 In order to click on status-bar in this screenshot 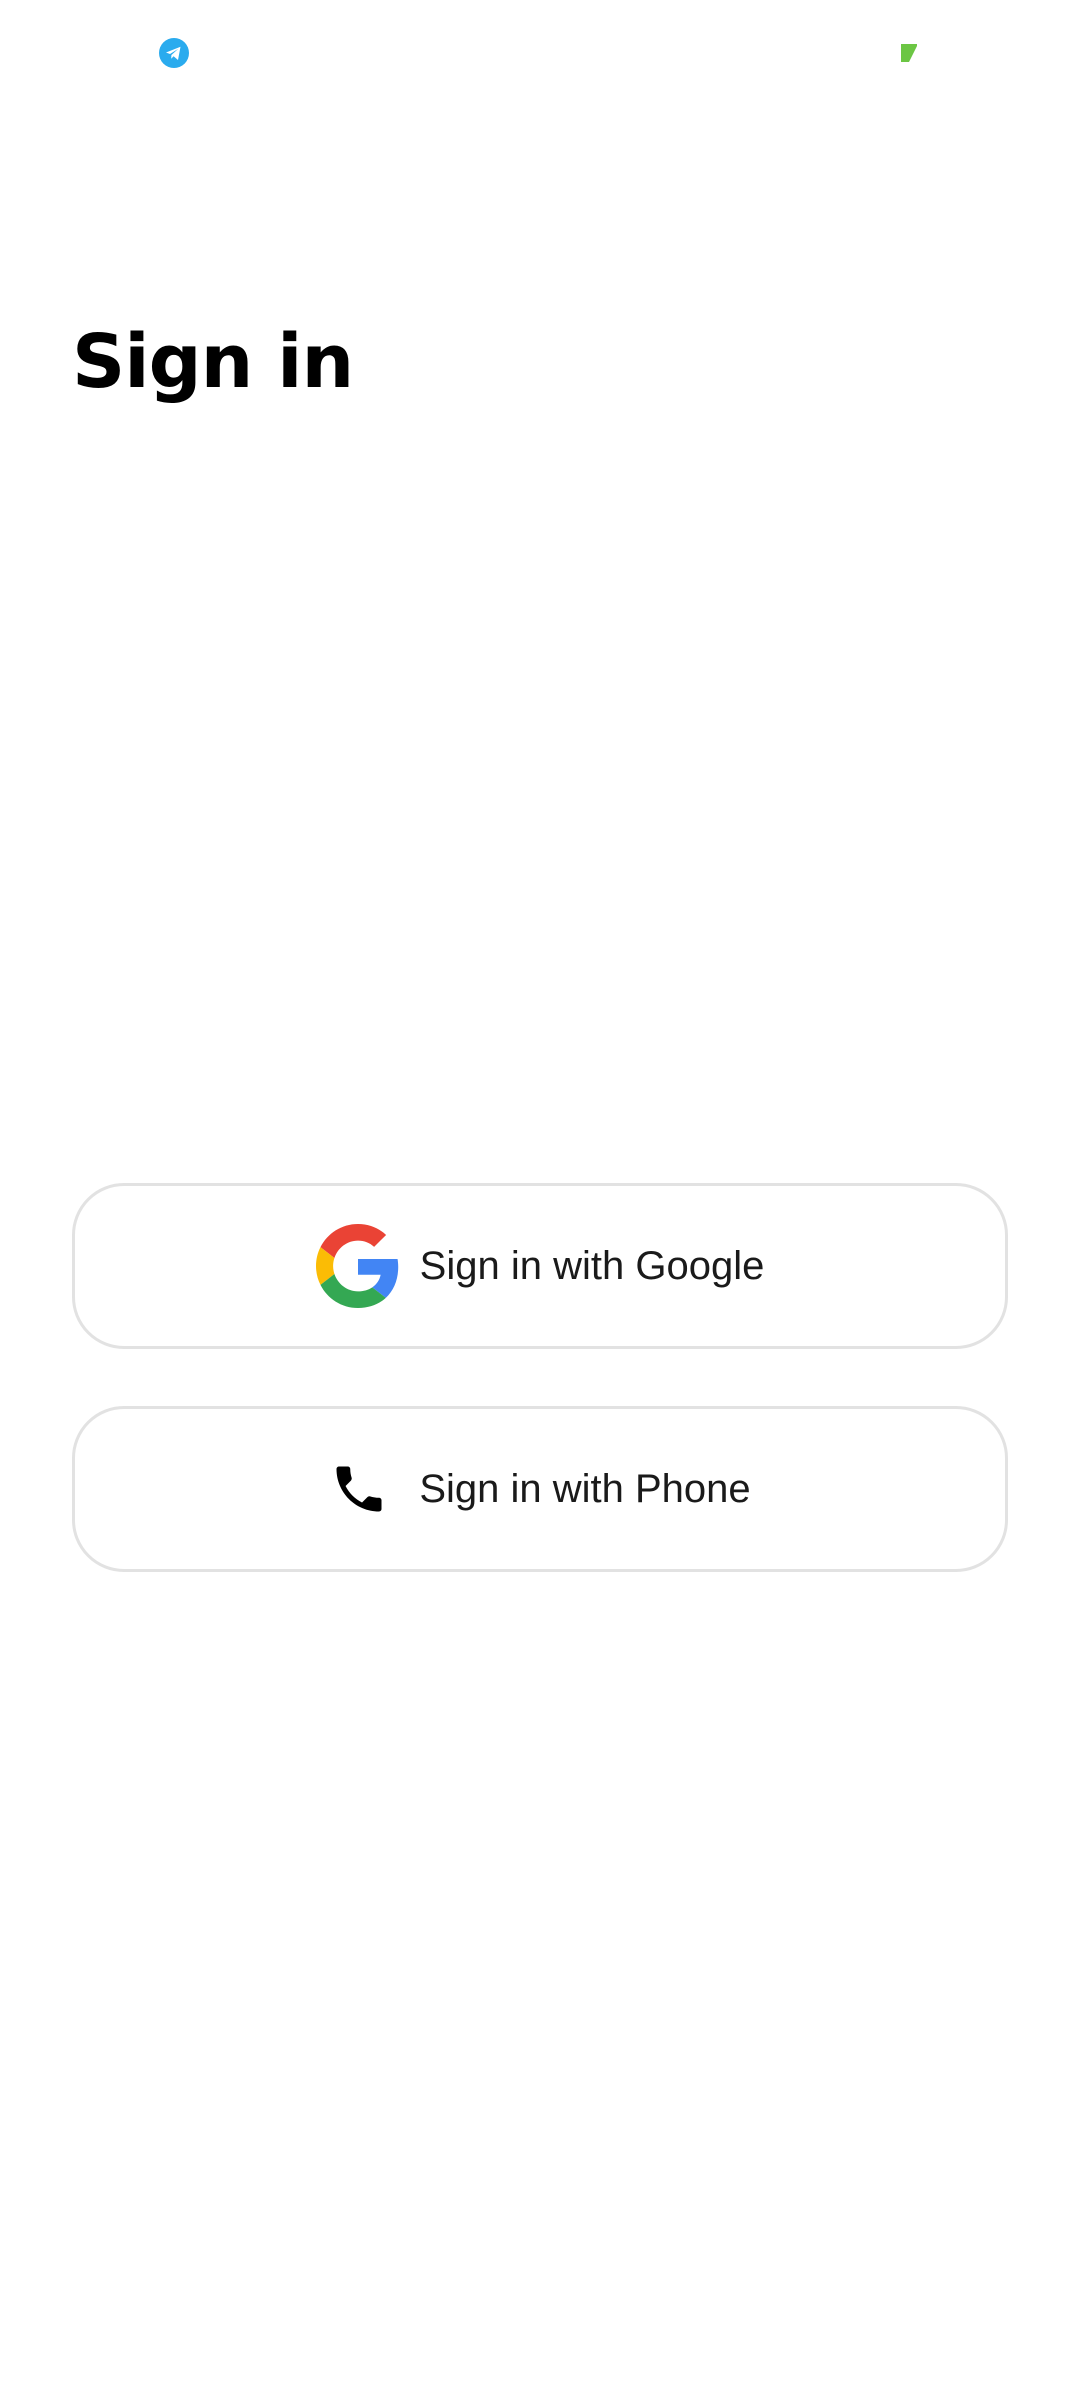, I will do `click(540, 55)`.